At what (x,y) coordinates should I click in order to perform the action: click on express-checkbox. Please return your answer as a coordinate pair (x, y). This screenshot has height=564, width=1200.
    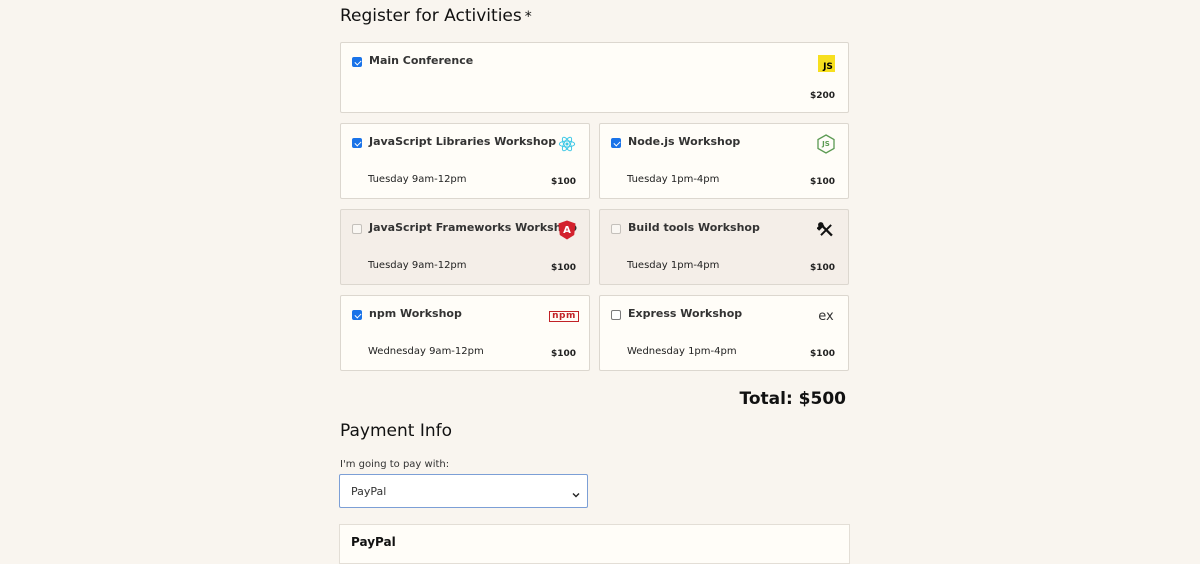
    Looking at the image, I should click on (616, 315).